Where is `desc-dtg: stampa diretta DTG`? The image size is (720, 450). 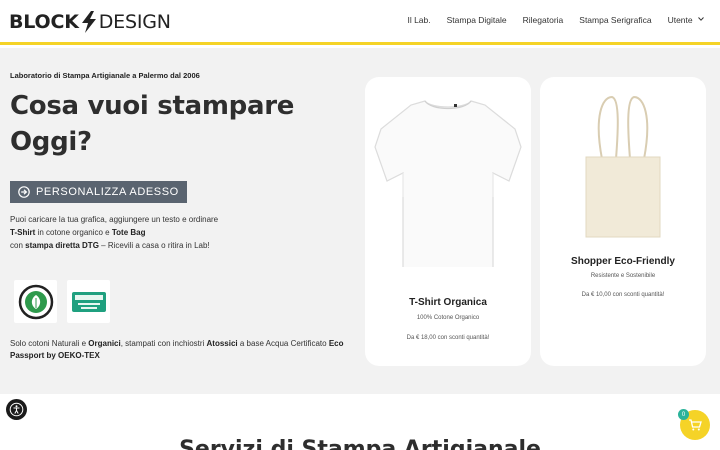 desc-dtg: stampa diretta DTG is located at coordinates (62, 245).